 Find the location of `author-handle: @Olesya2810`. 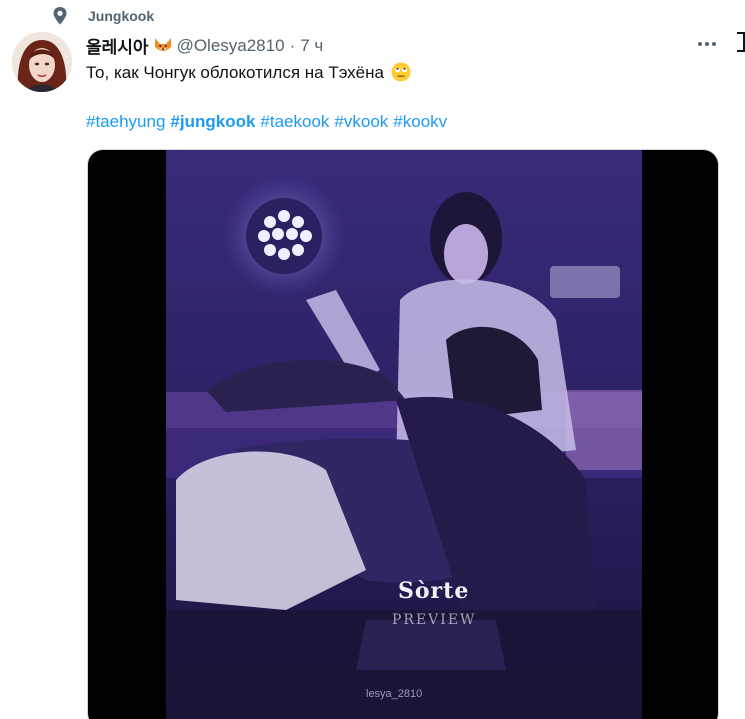

author-handle: @Olesya2810 is located at coordinates (231, 46).